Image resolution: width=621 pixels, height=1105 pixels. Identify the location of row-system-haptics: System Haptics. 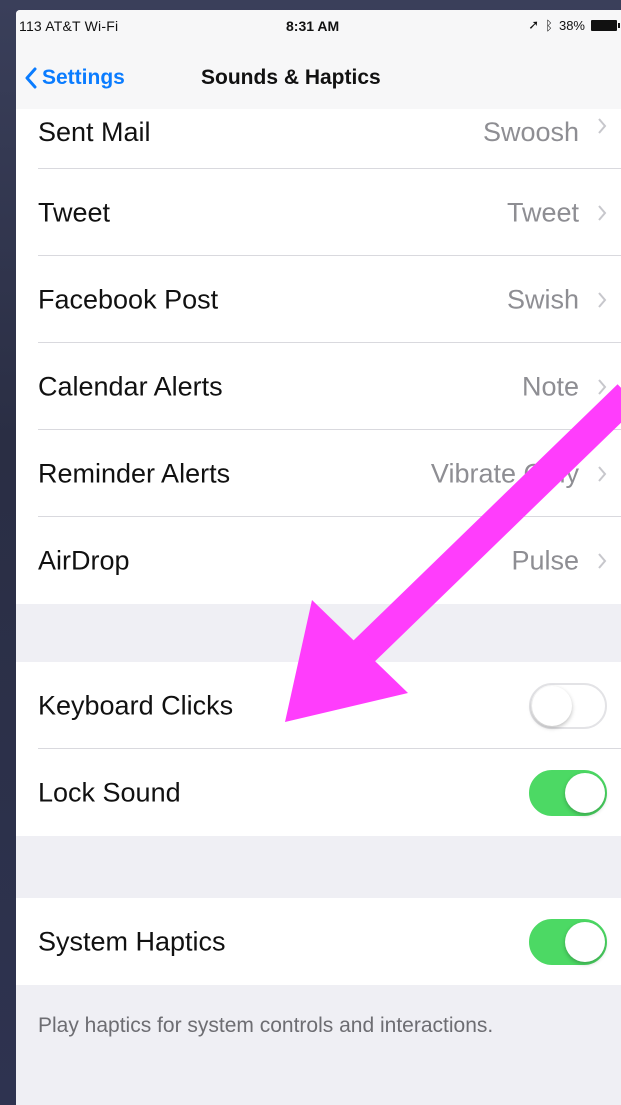
(318, 941).